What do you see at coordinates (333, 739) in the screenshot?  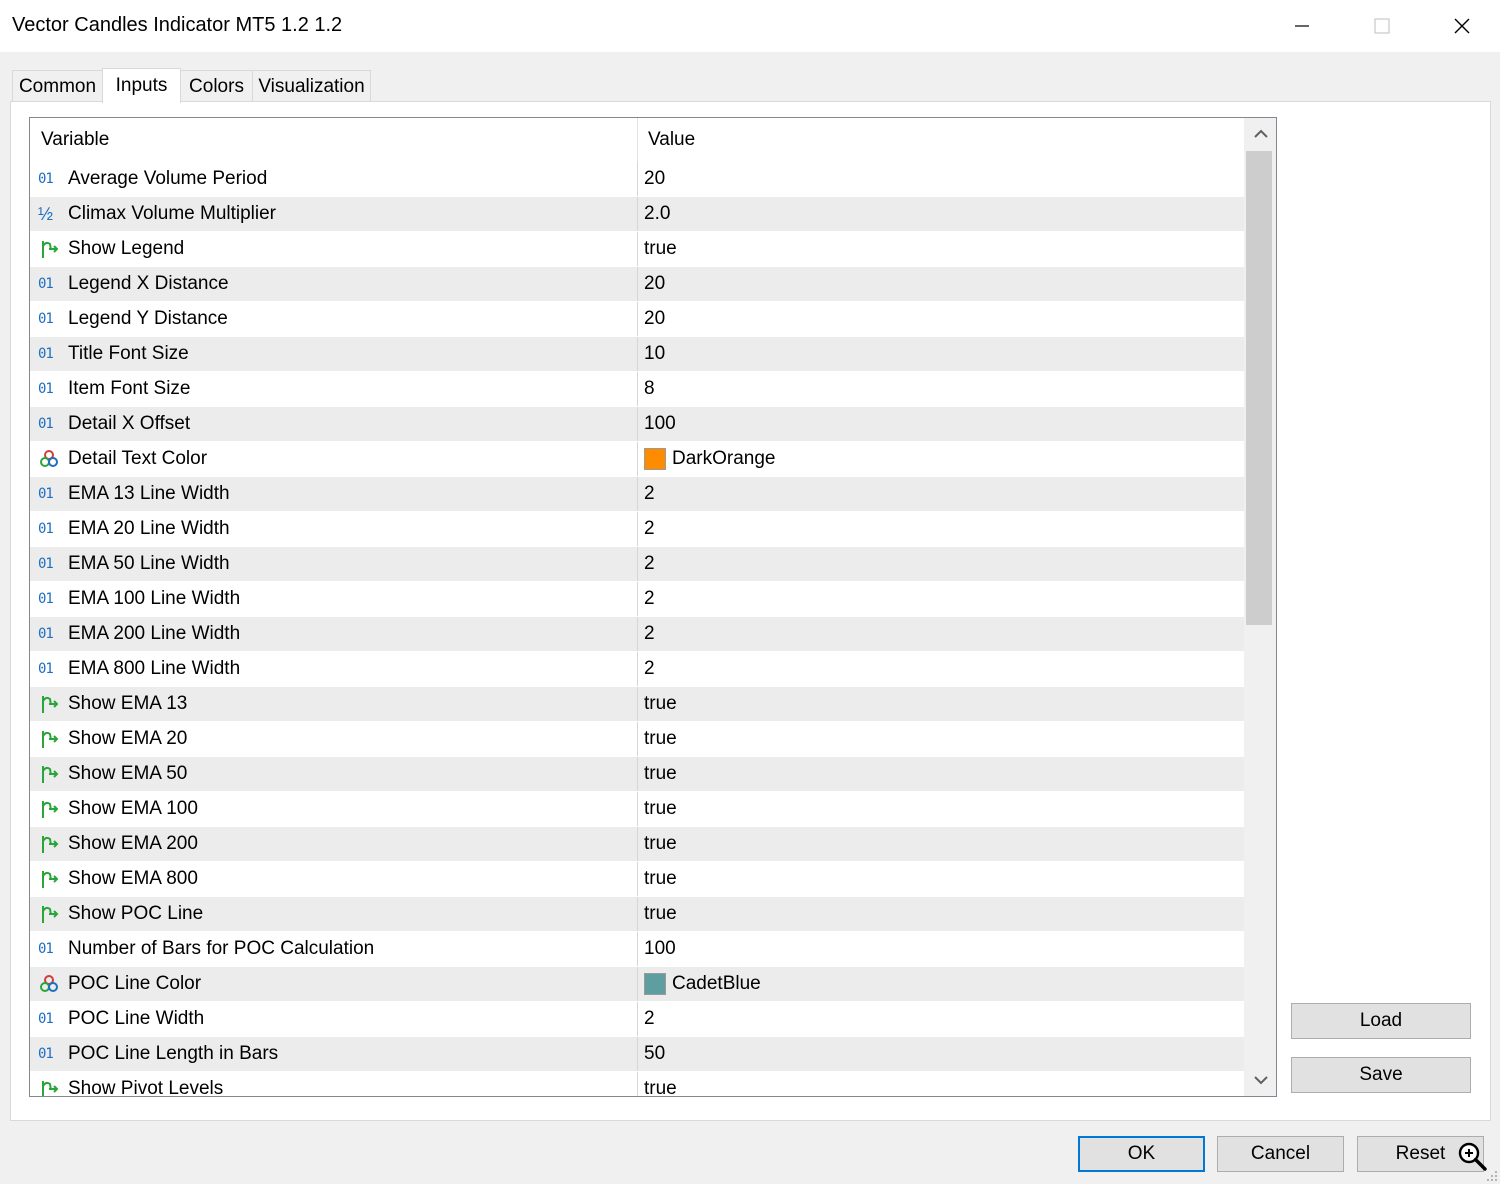 I see `variable-cell: Show EMA 20` at bounding box center [333, 739].